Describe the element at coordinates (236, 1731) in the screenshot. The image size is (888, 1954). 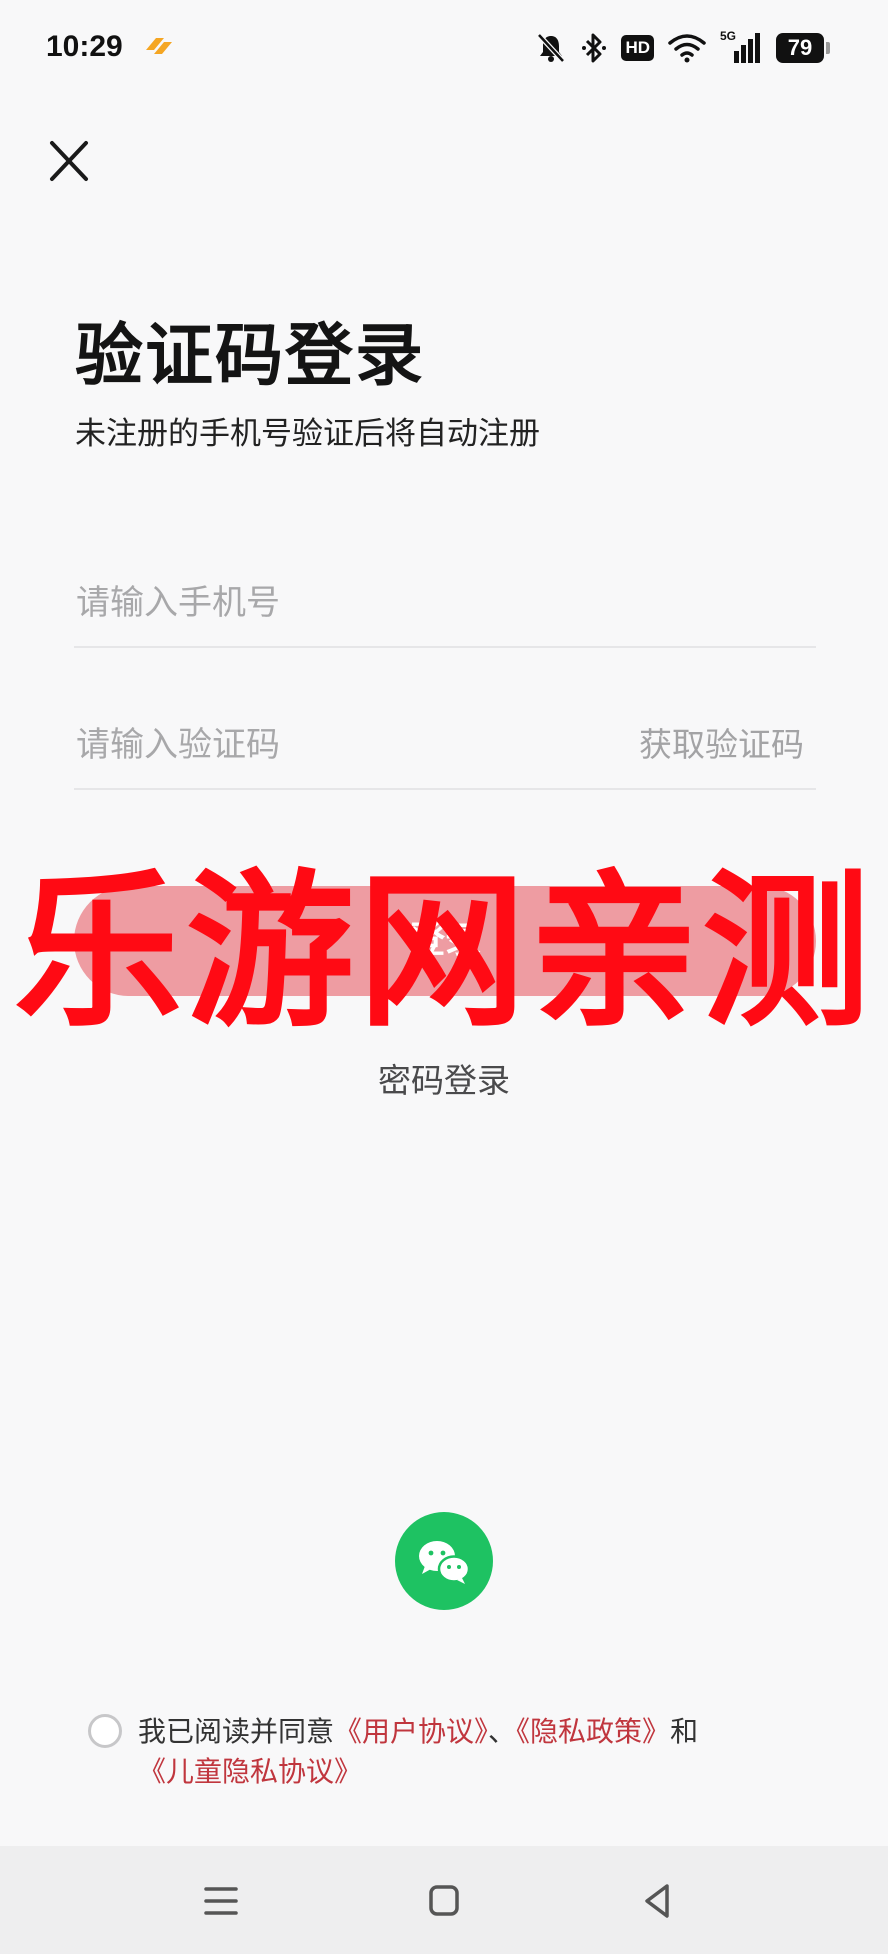
I see `agreement-prefix: 我已阅读并同意` at that location.